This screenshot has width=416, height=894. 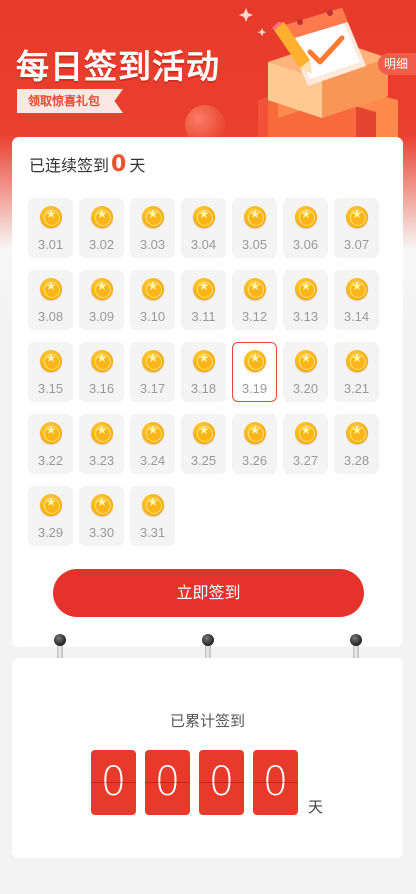 What do you see at coordinates (356, 372) in the screenshot?
I see `day-cell: 3.21` at bounding box center [356, 372].